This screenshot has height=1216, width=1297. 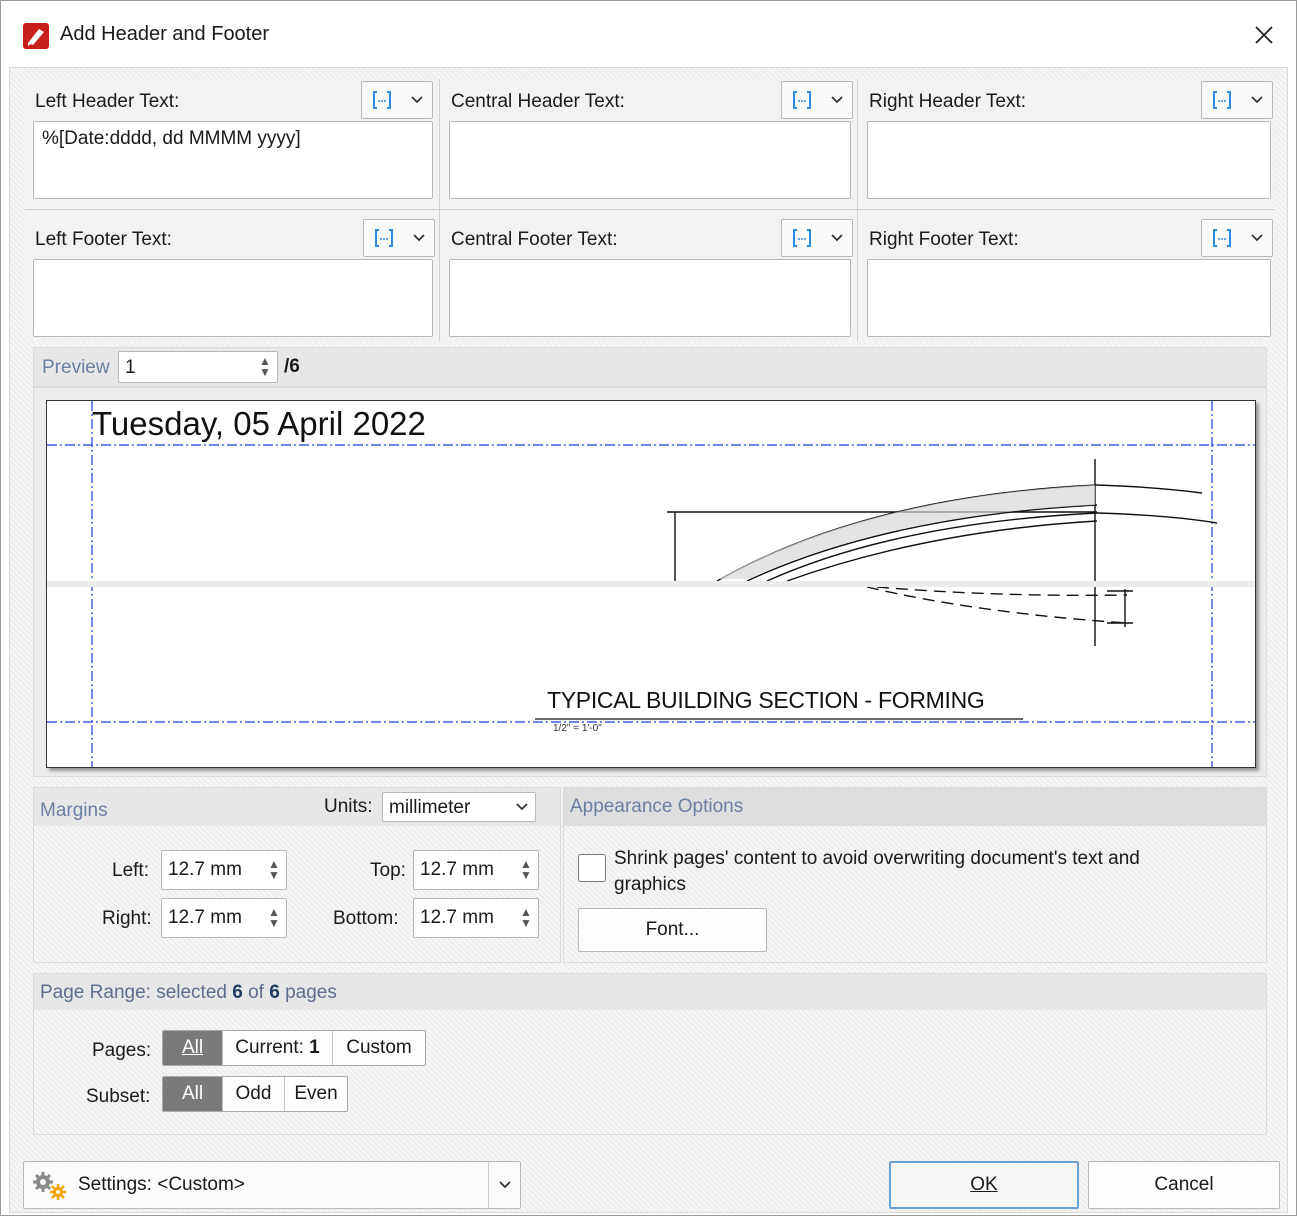 What do you see at coordinates (233, 160) in the screenshot?
I see `left-header-textbox: %[Date:dddd, dd MMMM yyyy]` at bounding box center [233, 160].